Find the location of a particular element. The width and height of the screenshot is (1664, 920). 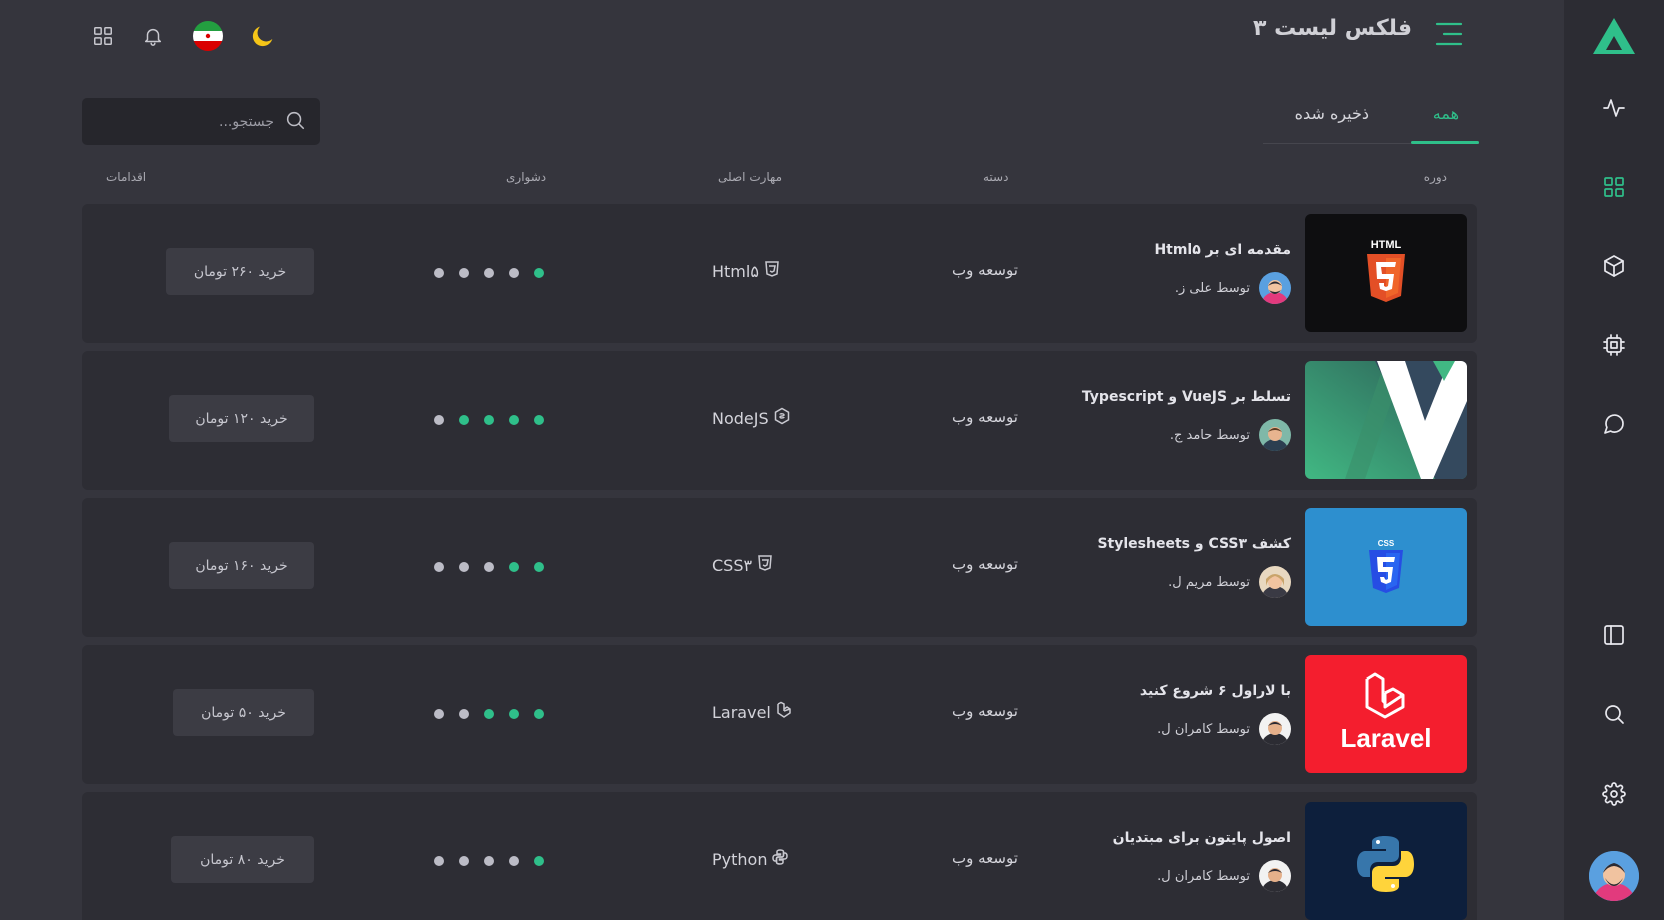

course-author: توسط حامد ج. is located at coordinates (1230, 435).